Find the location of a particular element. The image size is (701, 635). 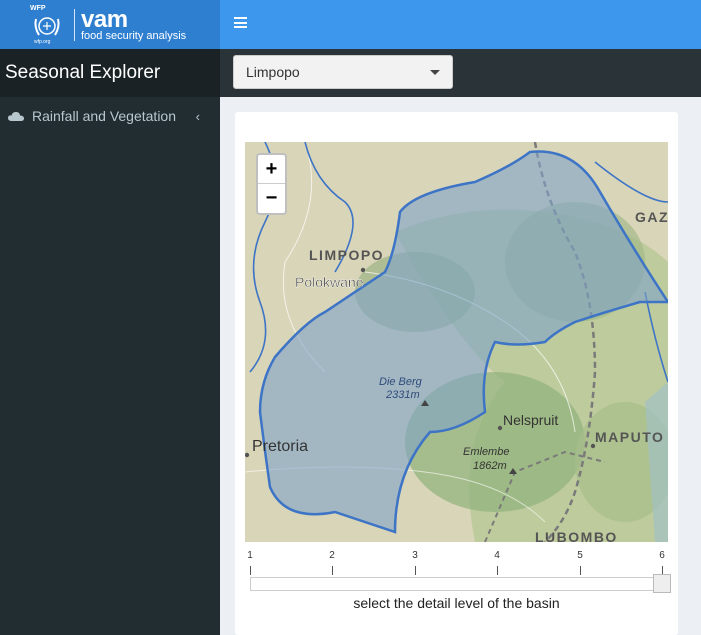

wfp-label: WFP is located at coordinates (38, 8).